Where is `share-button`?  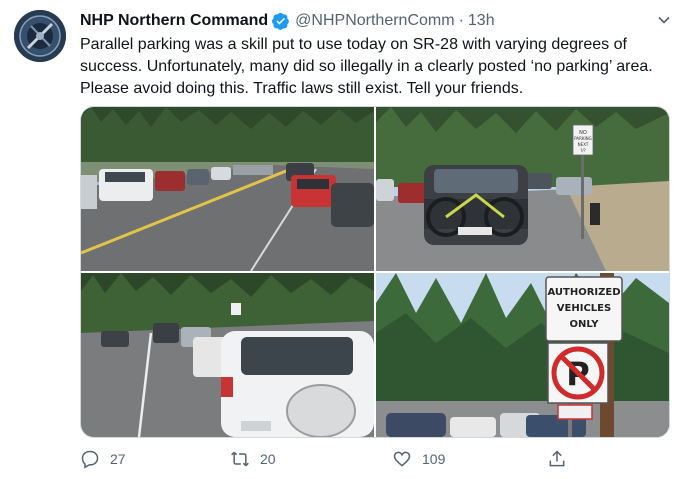 share-button is located at coordinates (562, 459).